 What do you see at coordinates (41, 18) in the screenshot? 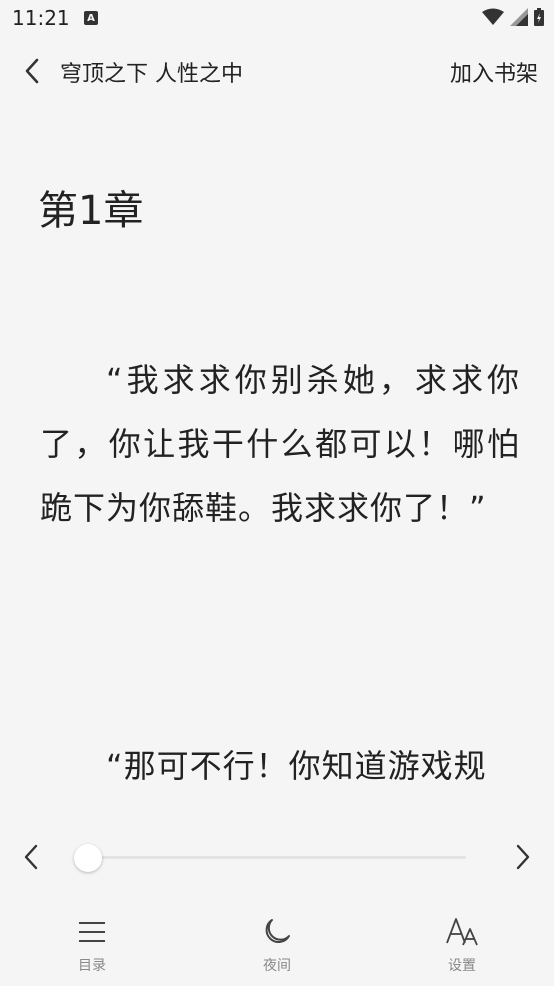
I see `status-time: 11:21` at bounding box center [41, 18].